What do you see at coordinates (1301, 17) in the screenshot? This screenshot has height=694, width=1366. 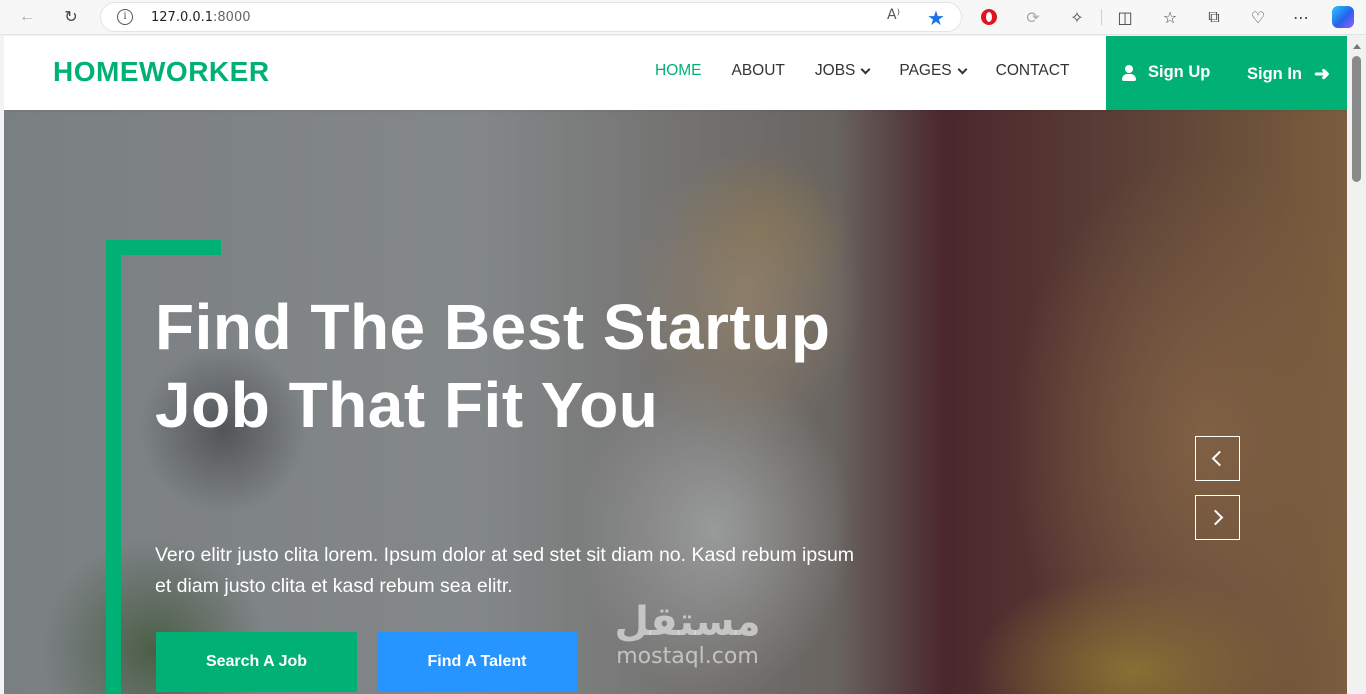 I see `more-icon: ⋯` at bounding box center [1301, 17].